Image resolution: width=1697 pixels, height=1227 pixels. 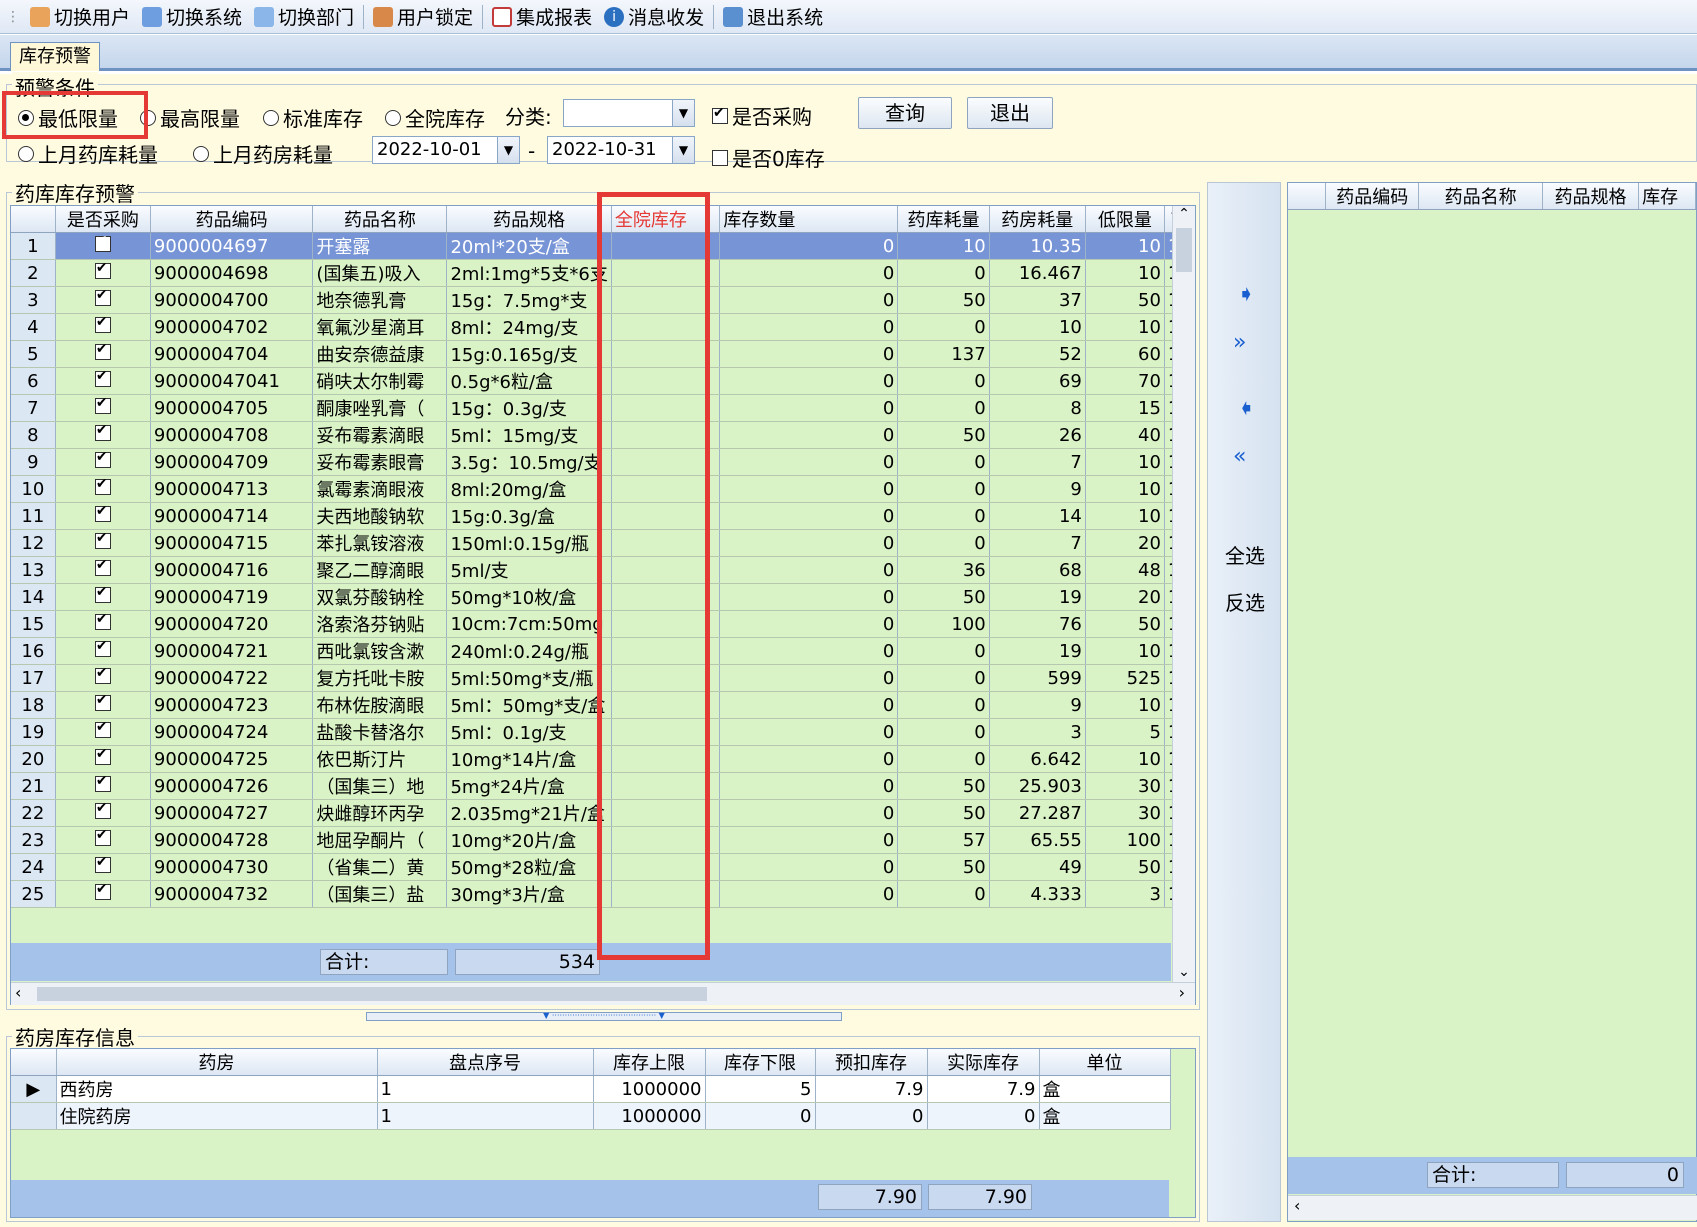 What do you see at coordinates (905, 113) in the screenshot?
I see `query-button: 查询` at bounding box center [905, 113].